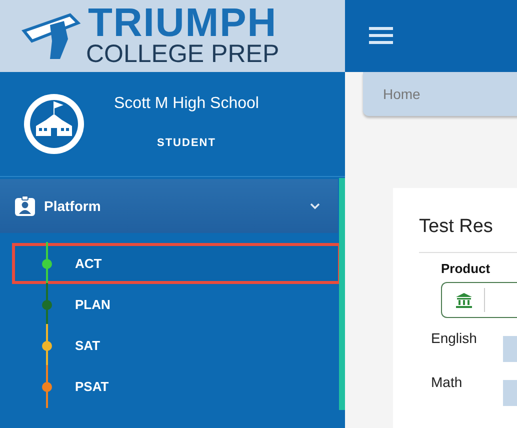  I want to click on school-building-icon, so click(54, 124).